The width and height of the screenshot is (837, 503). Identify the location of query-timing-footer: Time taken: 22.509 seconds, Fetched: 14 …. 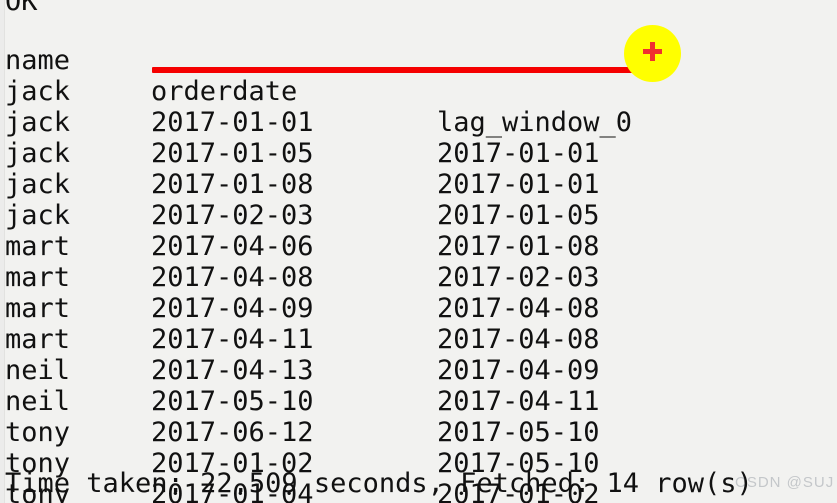
(379, 483).